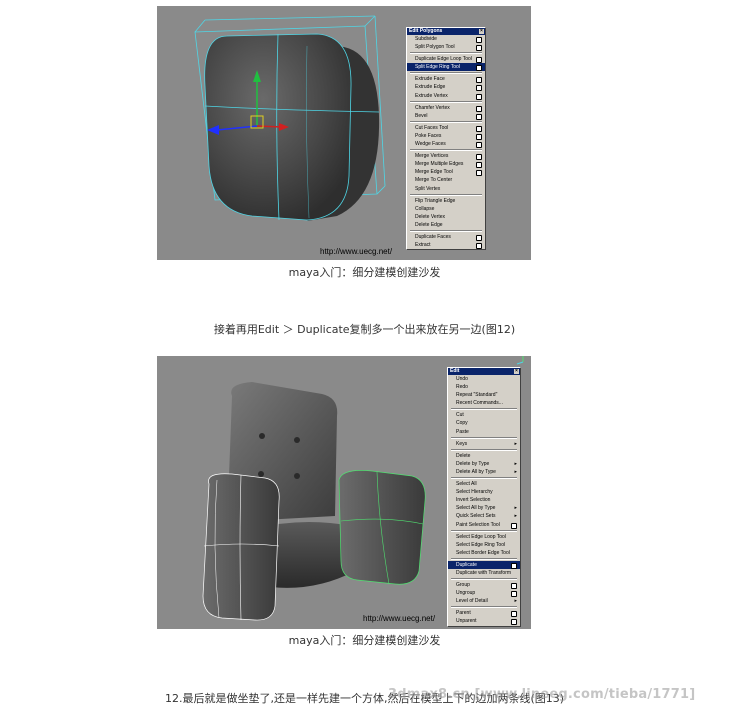  What do you see at coordinates (484, 601) in the screenshot?
I see `menu-item: Level of Detail ▸` at bounding box center [484, 601].